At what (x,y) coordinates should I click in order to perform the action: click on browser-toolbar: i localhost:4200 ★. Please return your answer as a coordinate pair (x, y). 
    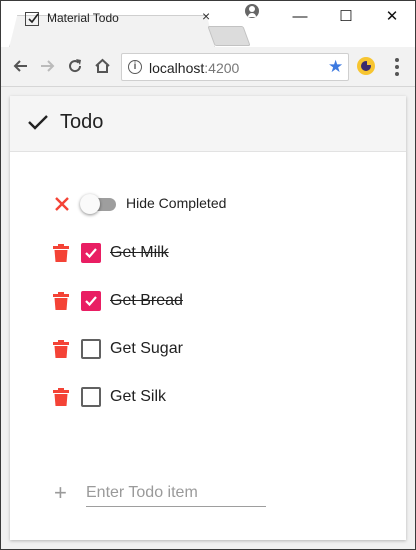
    Looking at the image, I should click on (208, 67).